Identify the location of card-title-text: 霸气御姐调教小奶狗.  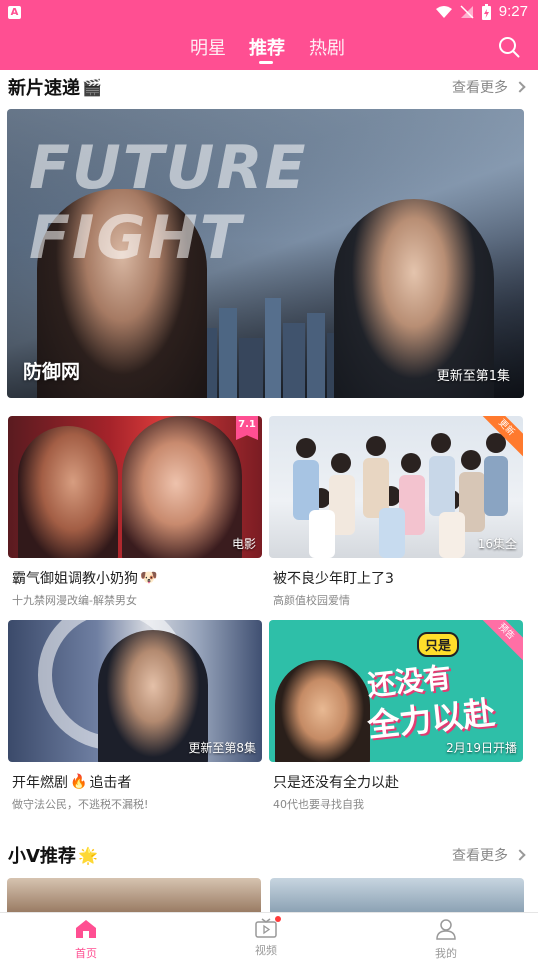
(75, 579).